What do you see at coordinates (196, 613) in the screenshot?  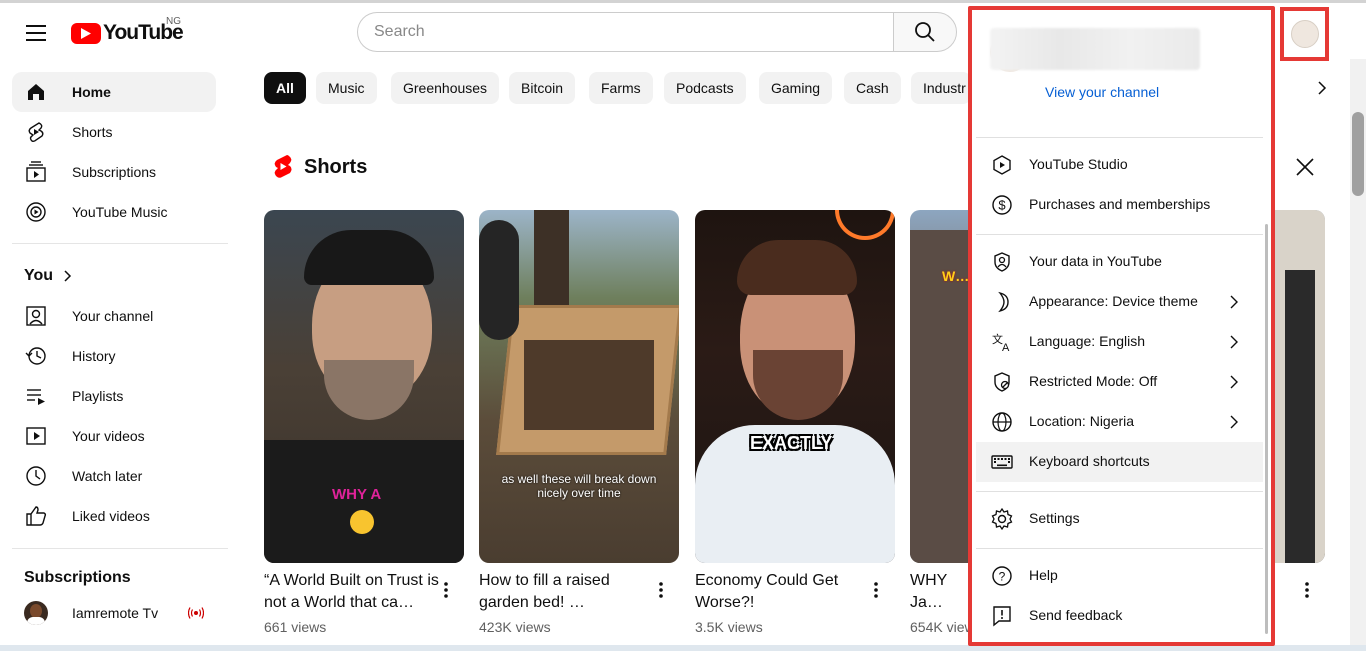 I see `live-icon` at bounding box center [196, 613].